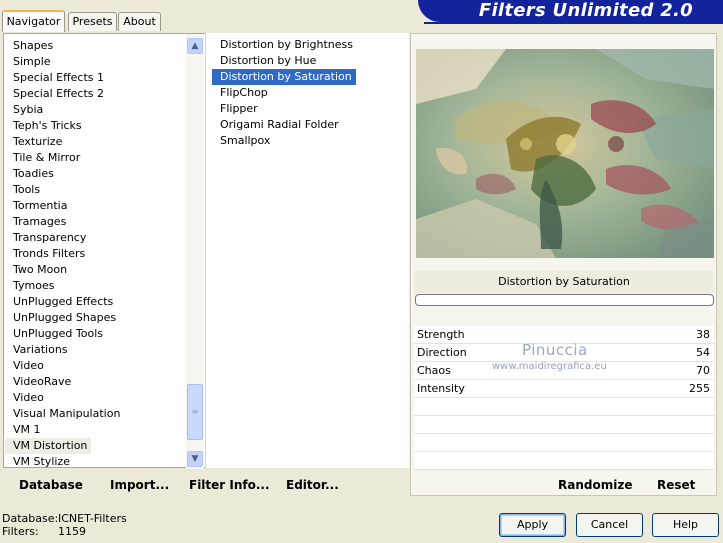 The image size is (723, 543). Describe the element at coordinates (442, 352) in the screenshot. I see `parameter-name: Direction` at that location.